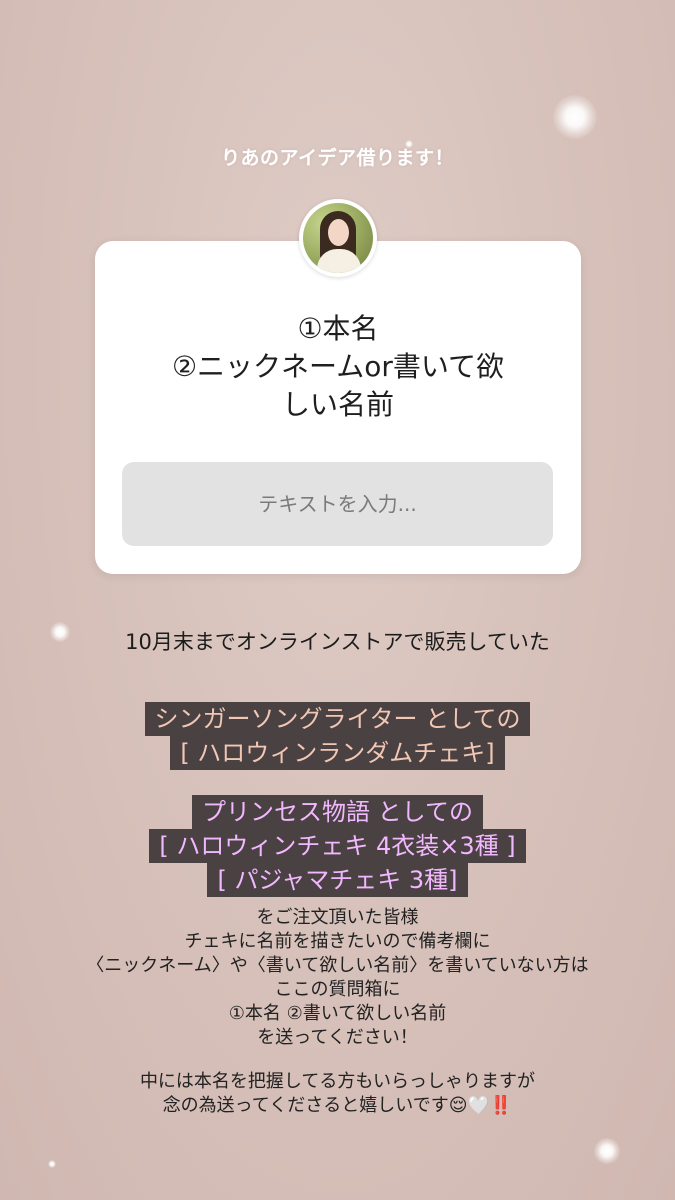 Image resolution: width=675 pixels, height=1200 pixels. What do you see at coordinates (337, 404) in the screenshot?
I see `question-line: しい名前` at bounding box center [337, 404].